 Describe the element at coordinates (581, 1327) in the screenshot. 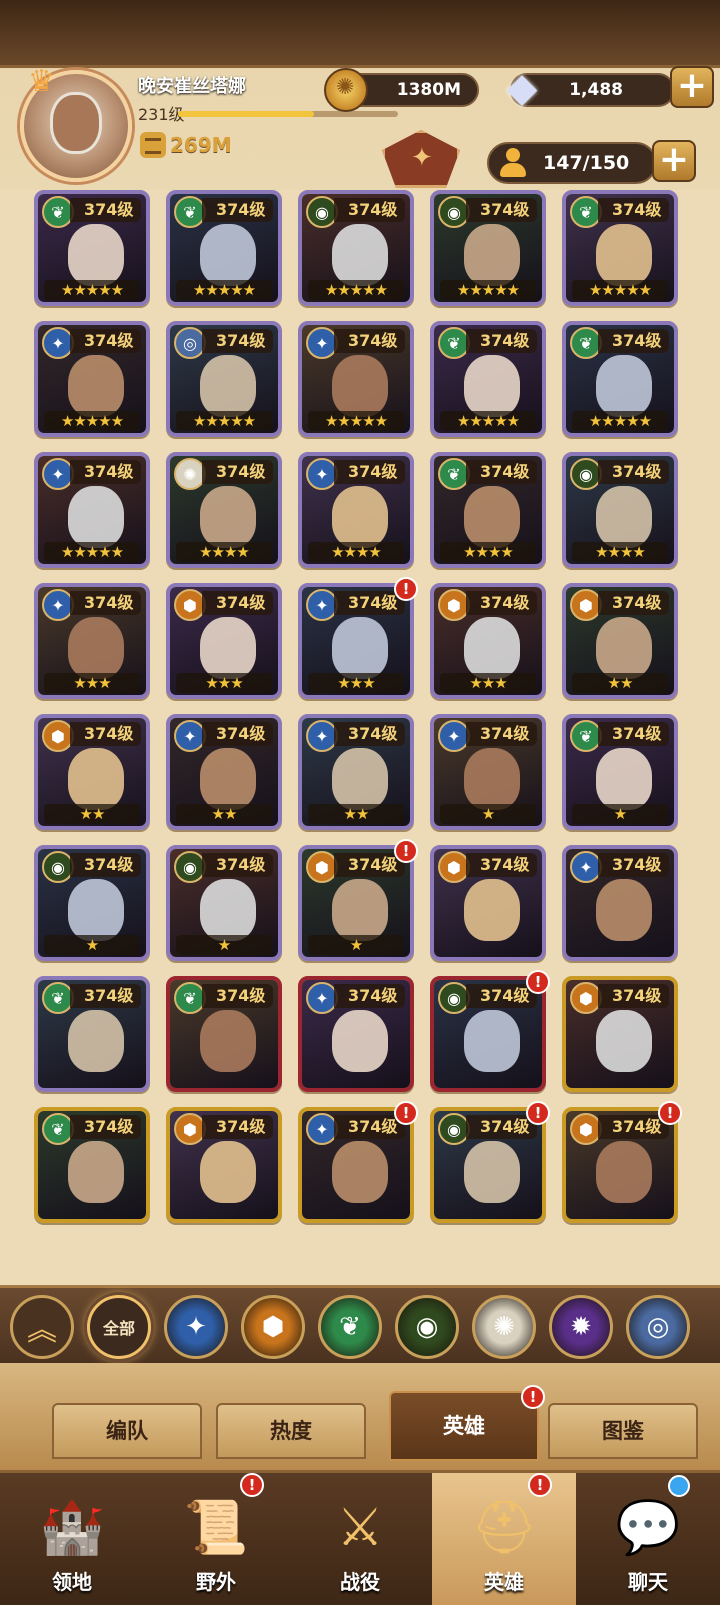

I see `filter-hypogean-button: ✹` at that location.